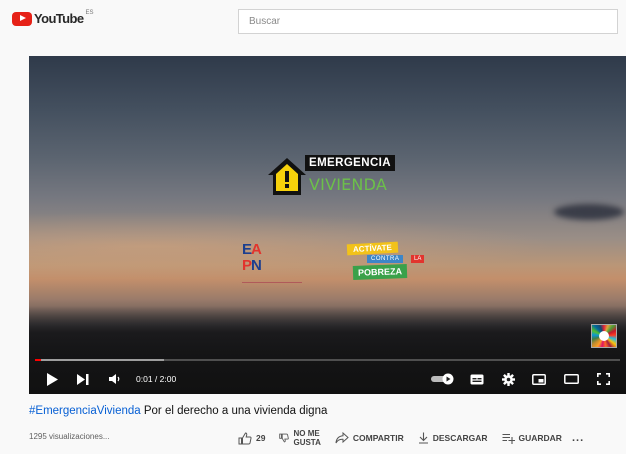  I want to click on sdg-wheel-icon, so click(604, 336).